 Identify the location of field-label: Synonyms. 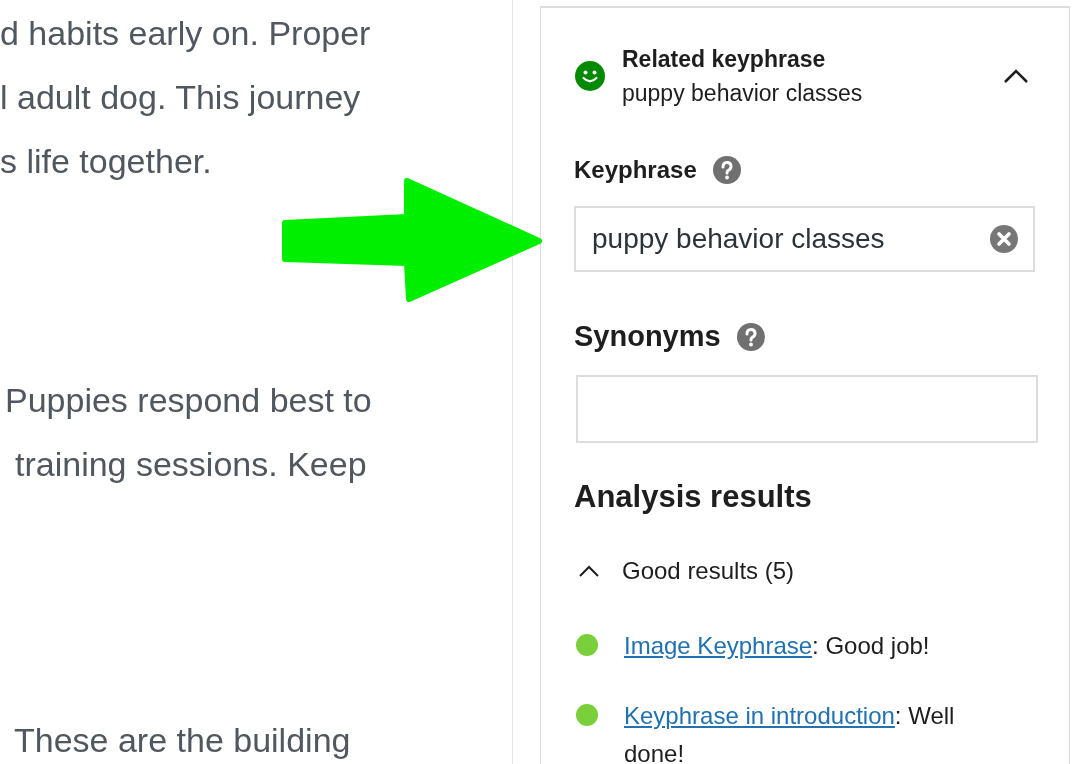
(647, 336).